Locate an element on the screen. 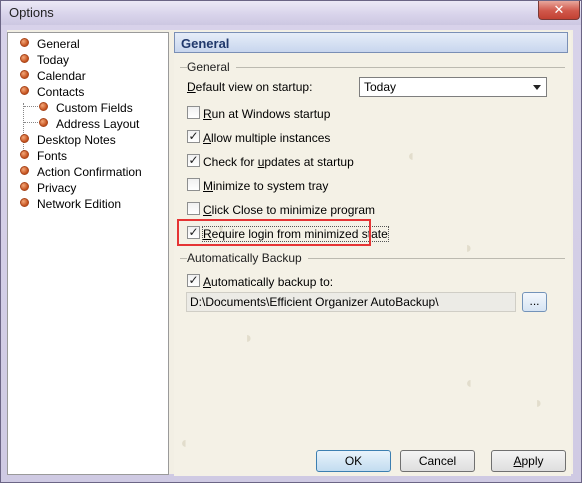  checkbox-label: Allow multiple instances is located at coordinates (267, 137).